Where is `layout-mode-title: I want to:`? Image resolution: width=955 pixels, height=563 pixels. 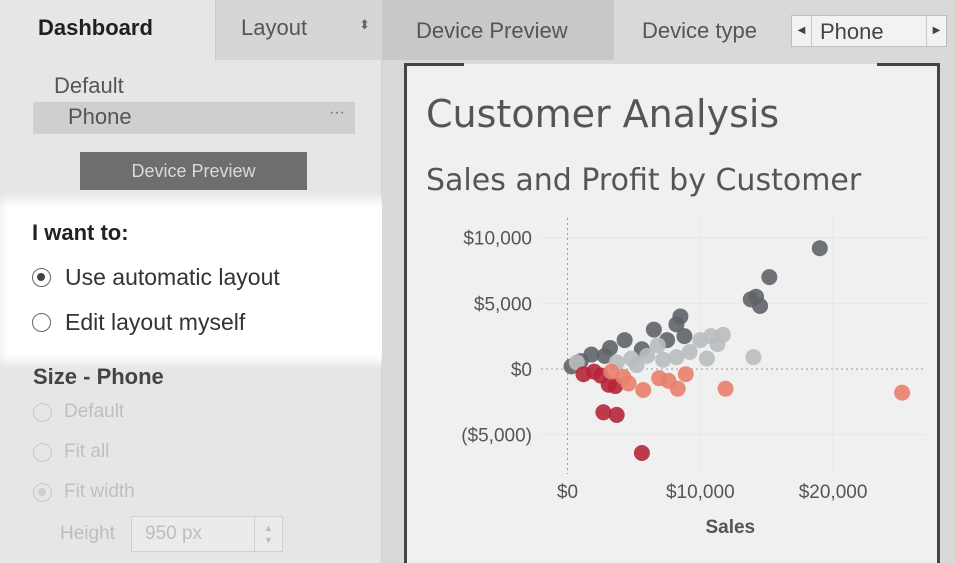
layout-mode-title: I want to: is located at coordinates (80, 232).